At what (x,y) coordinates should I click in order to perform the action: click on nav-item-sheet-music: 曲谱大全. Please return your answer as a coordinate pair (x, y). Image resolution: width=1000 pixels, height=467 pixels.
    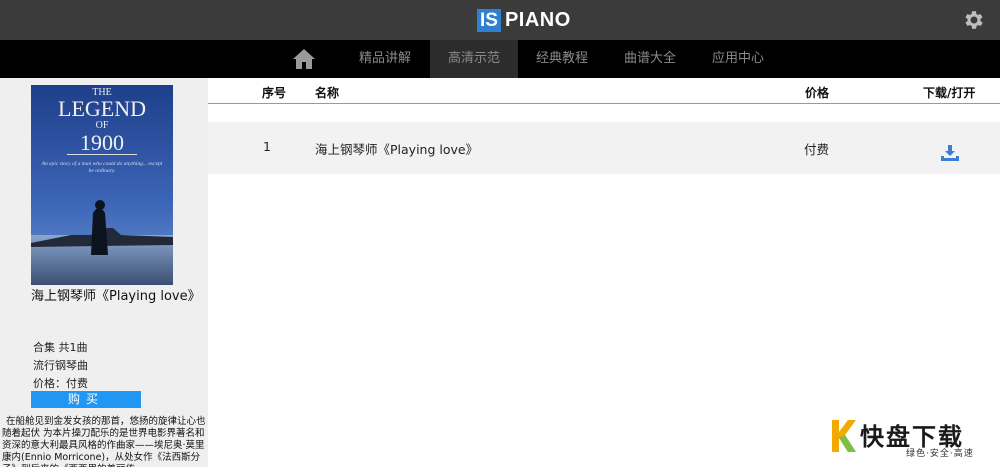
    Looking at the image, I should click on (650, 59).